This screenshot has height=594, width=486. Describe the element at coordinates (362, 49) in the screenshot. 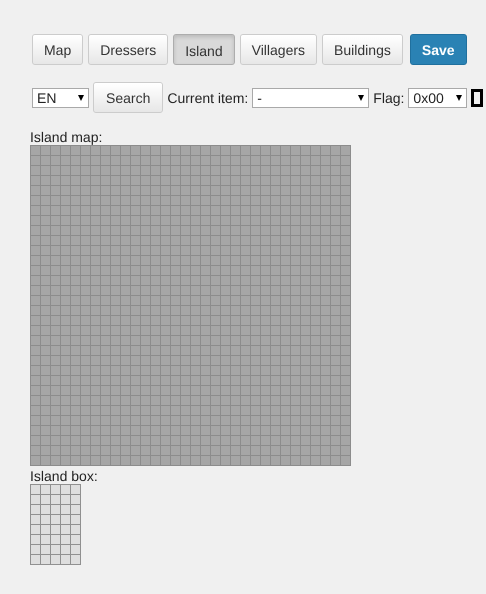

I see `tab: Buildings` at that location.